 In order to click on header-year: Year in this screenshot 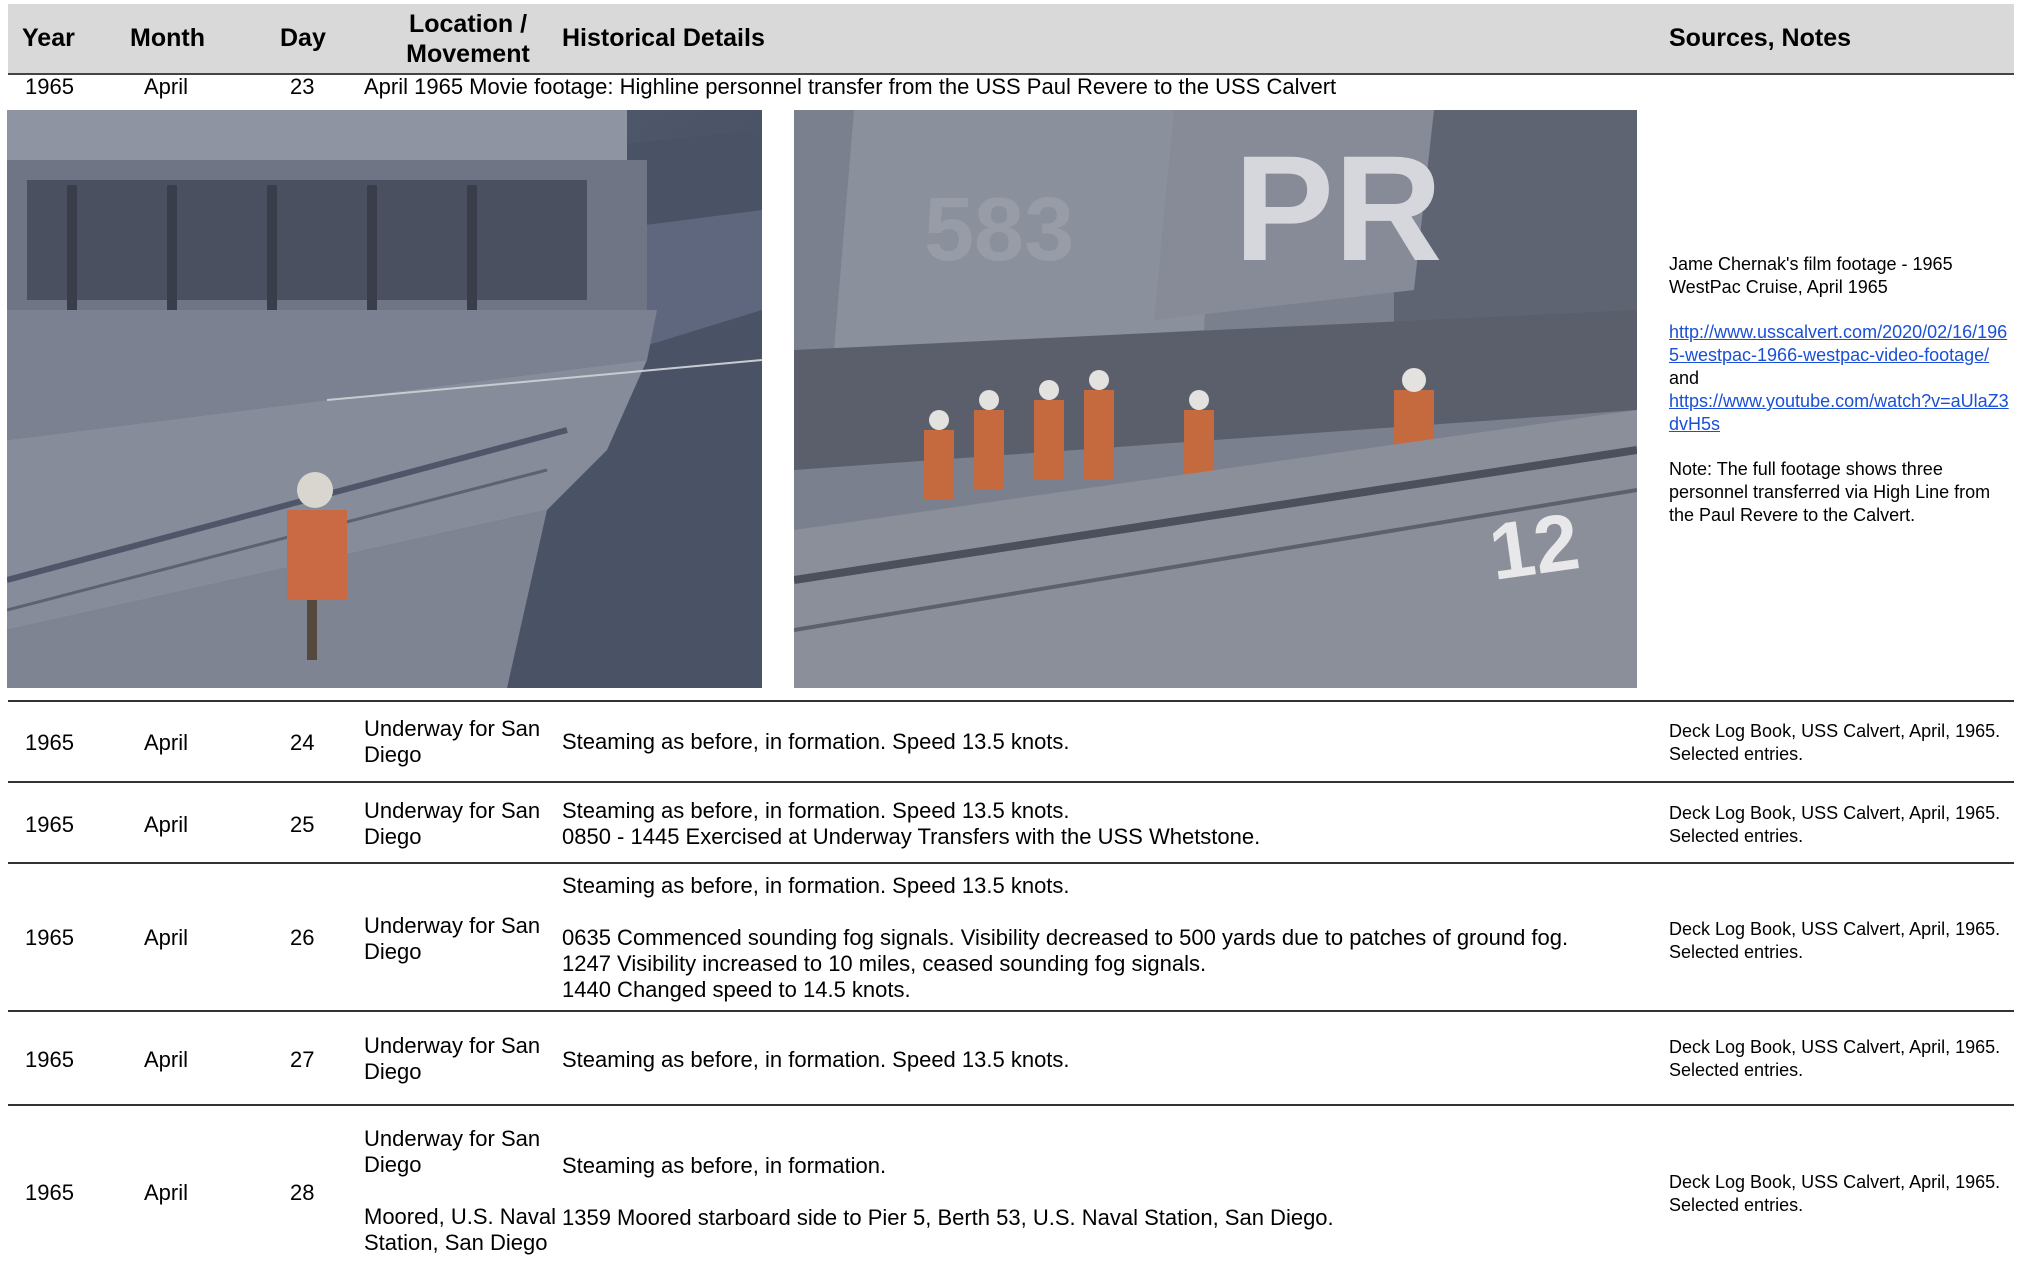, I will do `click(48, 38)`.